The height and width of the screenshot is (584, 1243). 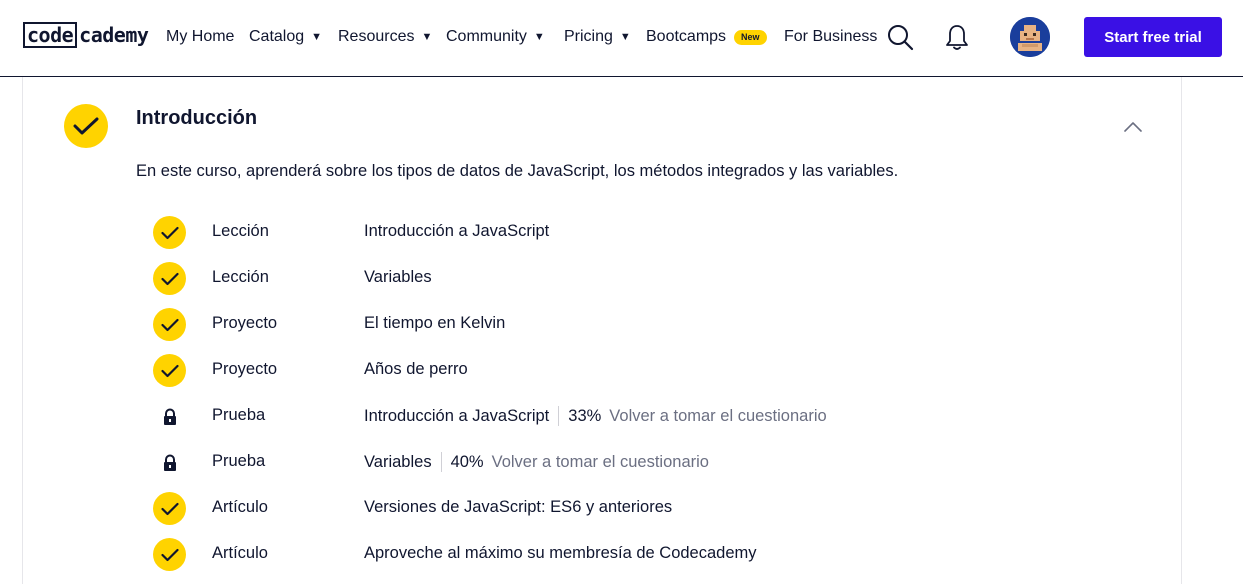 I want to click on nav-pricing-label: Pricing, so click(x=588, y=36).